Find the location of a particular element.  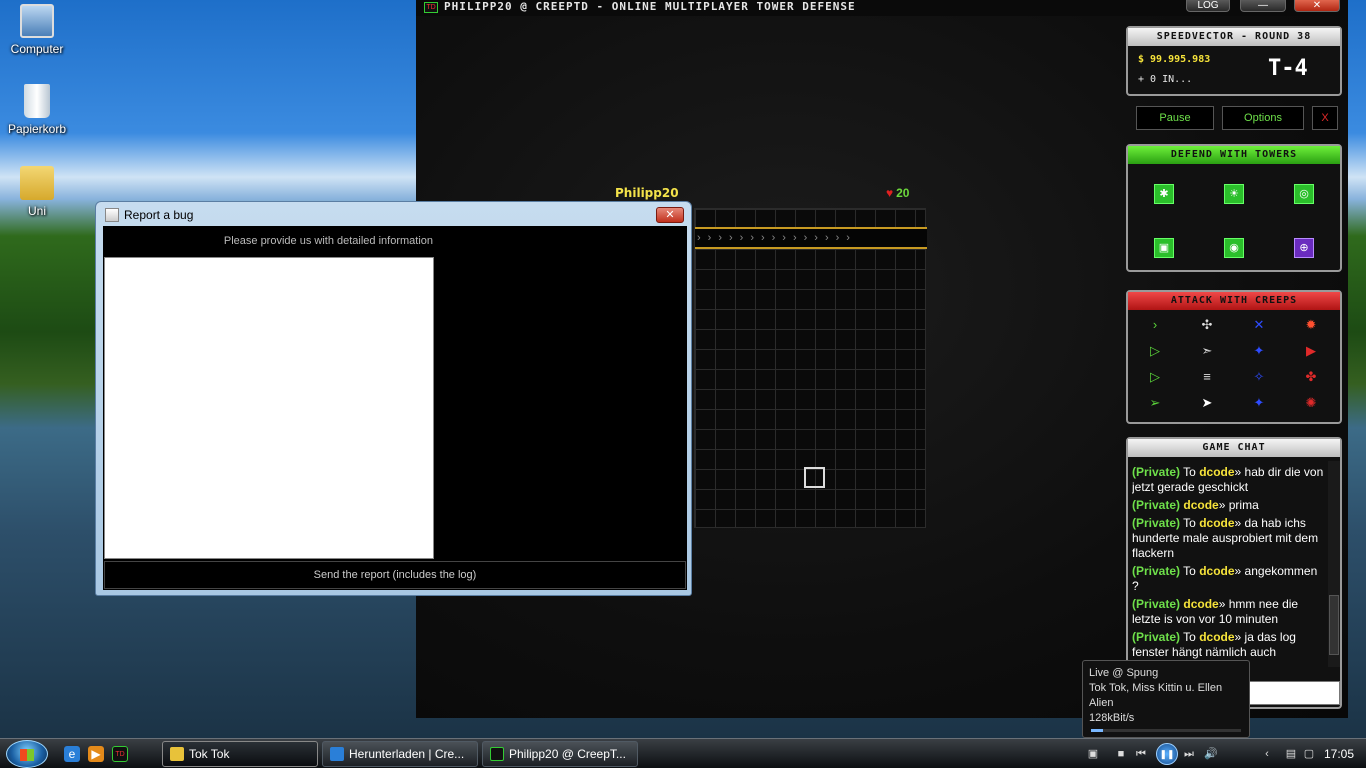

pause-icon: ❚❚ is located at coordinates (1167, 754).